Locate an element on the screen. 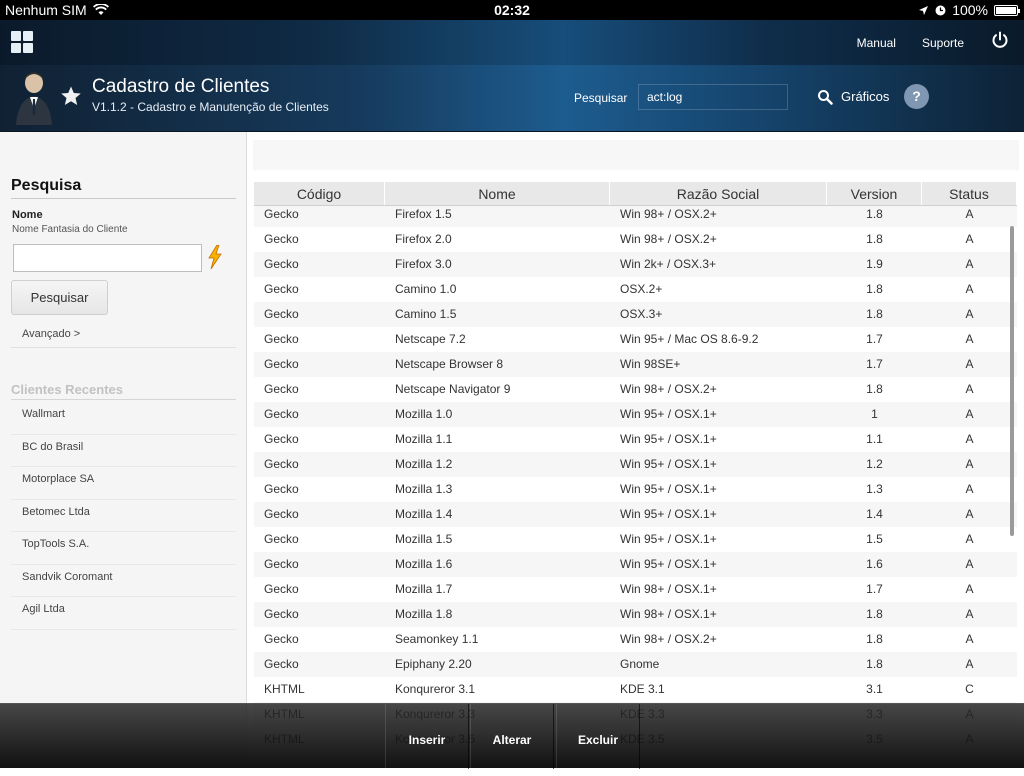 The height and width of the screenshot is (776, 1024). table-row: Gecko Firefox 2.0 Win 98+ / OSX.2+ 1.8 A is located at coordinates (635, 239).